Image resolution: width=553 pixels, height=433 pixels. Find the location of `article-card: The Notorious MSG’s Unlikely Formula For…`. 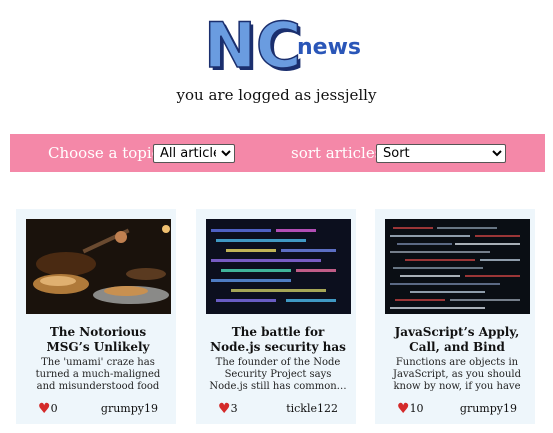

article-card: The Notorious MSG’s Unlikely Formula For… is located at coordinates (96, 316).